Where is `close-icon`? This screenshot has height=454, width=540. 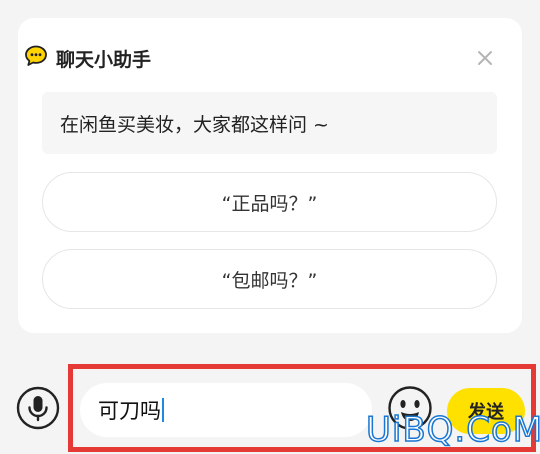 close-icon is located at coordinates (485, 58).